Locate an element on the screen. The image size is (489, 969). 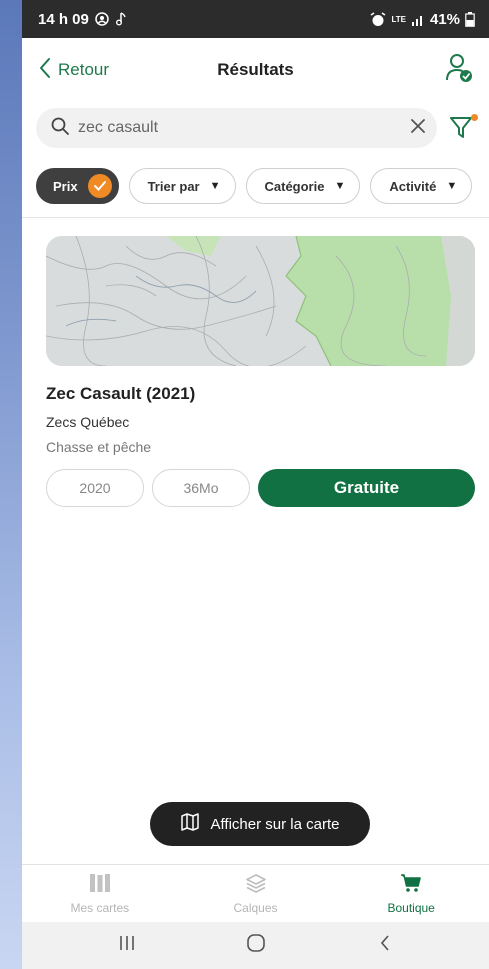
tab-calques: Calques is located at coordinates (256, 893).